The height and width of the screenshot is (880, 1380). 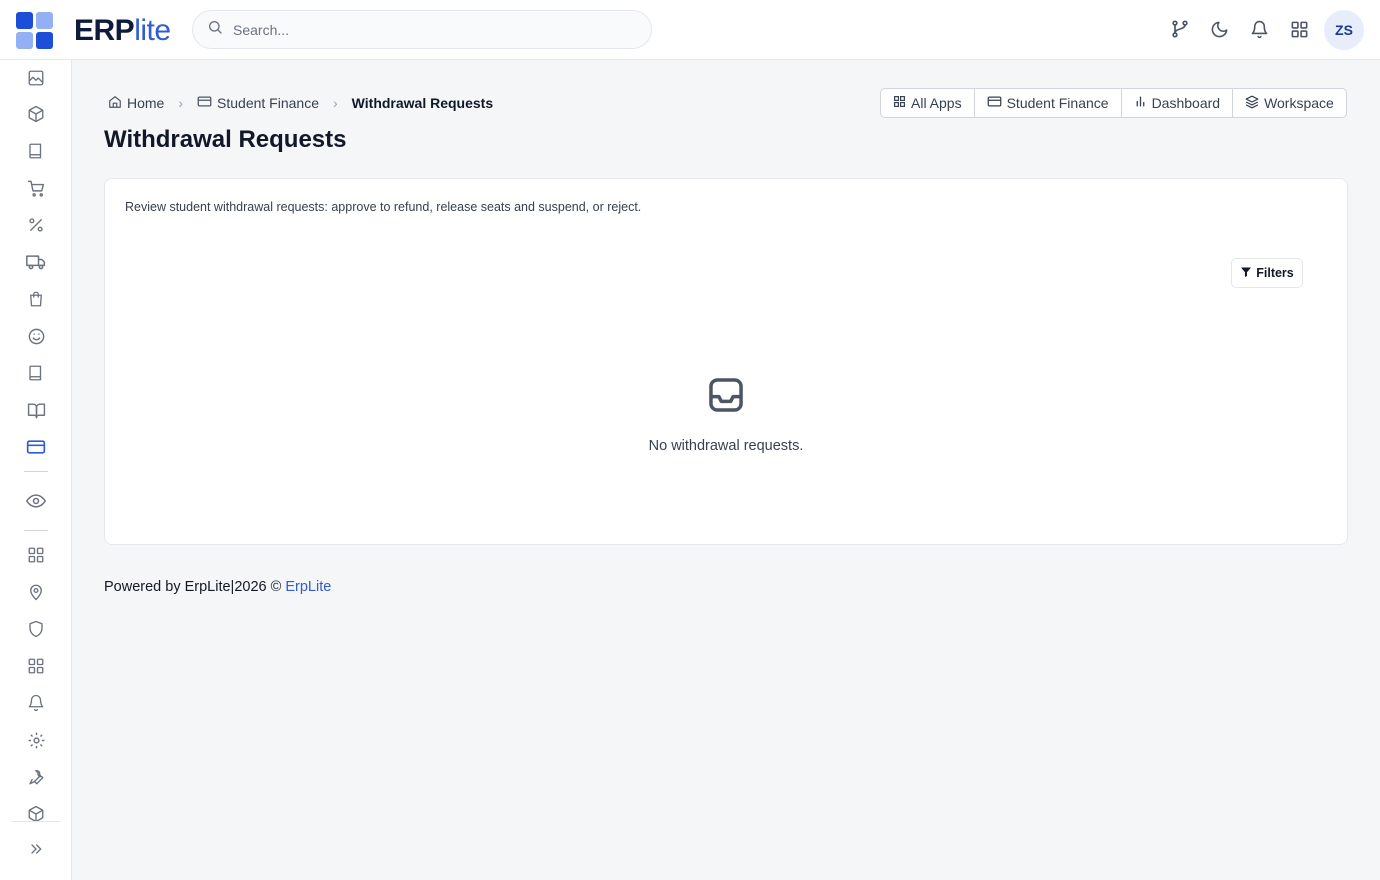 What do you see at coordinates (225, 139) in the screenshot?
I see `page-title: Withdrawal Requests` at bounding box center [225, 139].